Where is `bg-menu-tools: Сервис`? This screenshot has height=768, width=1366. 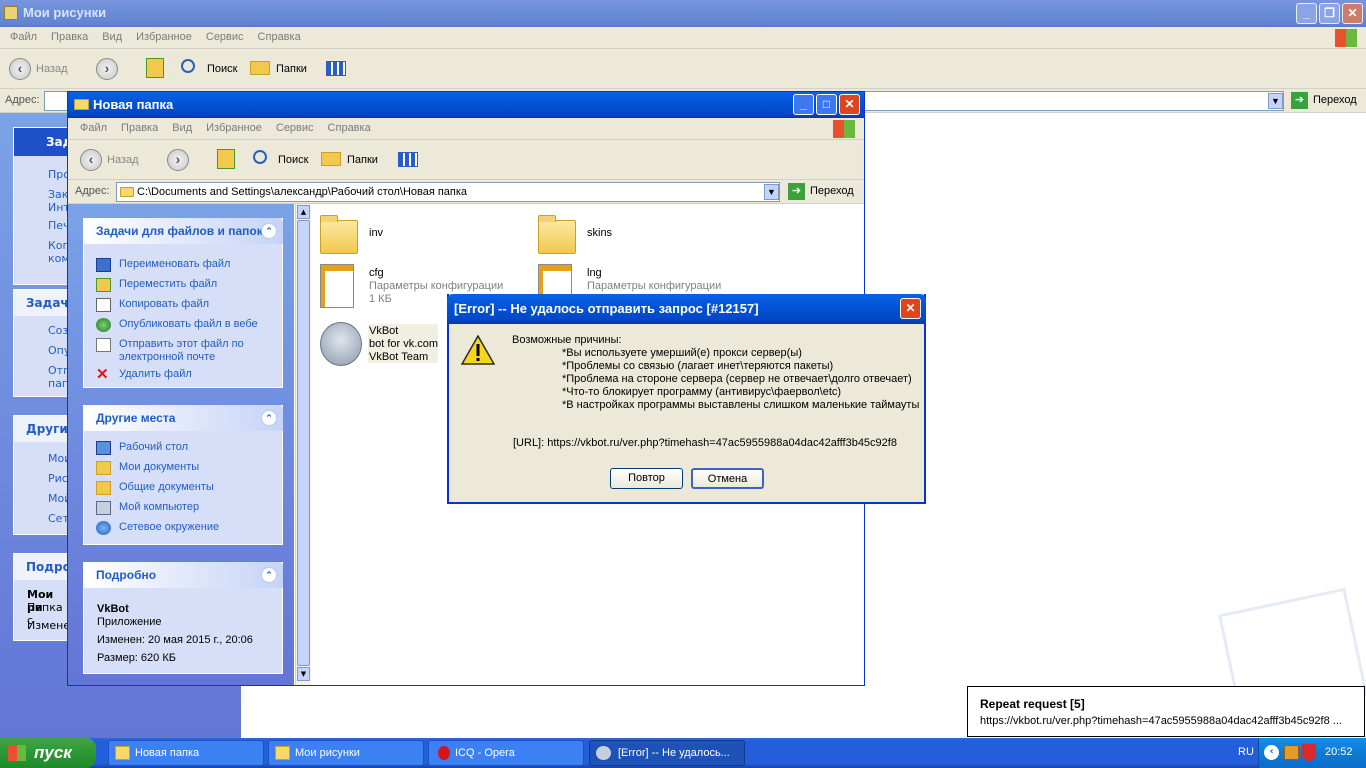
bg-menu-tools: Сервис is located at coordinates (225, 37).